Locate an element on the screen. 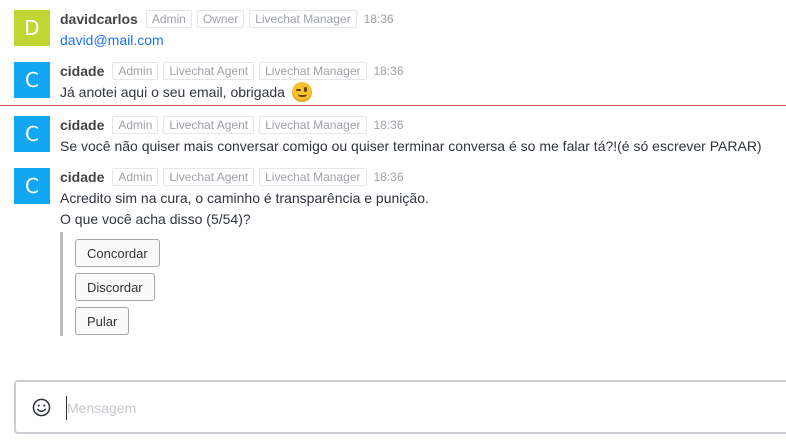 The image size is (786, 441). unread-divider is located at coordinates (393, 105).